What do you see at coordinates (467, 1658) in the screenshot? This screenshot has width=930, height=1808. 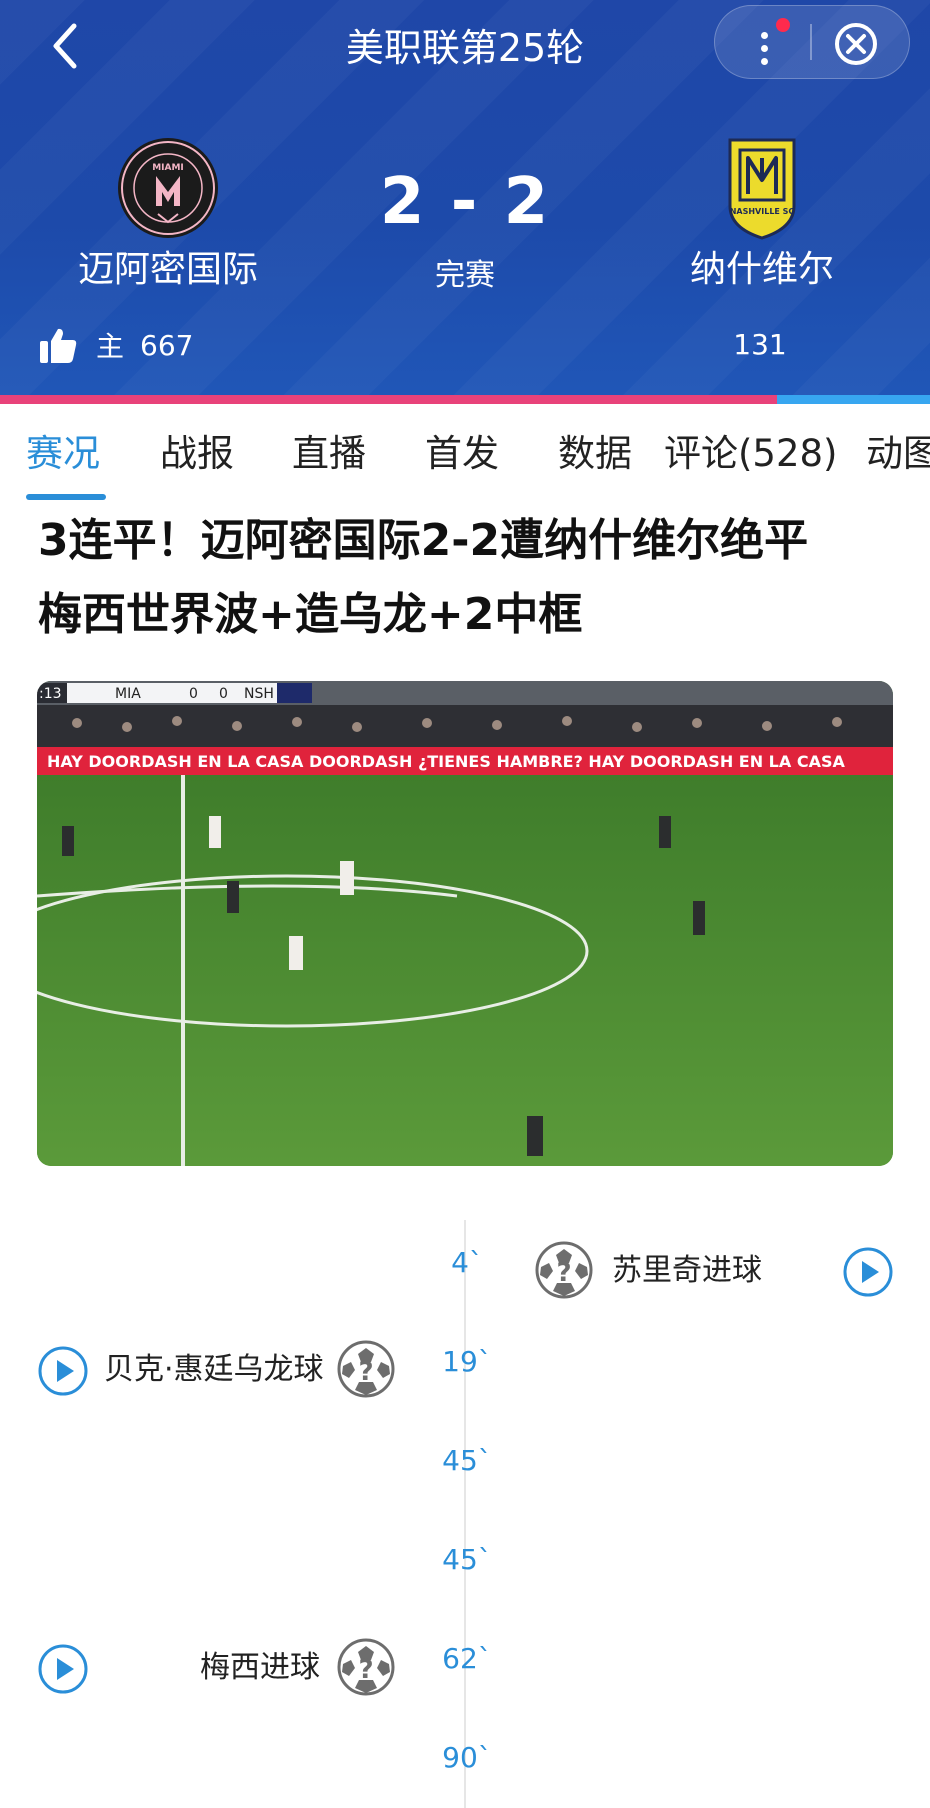 I see `event-minute: 62`` at bounding box center [467, 1658].